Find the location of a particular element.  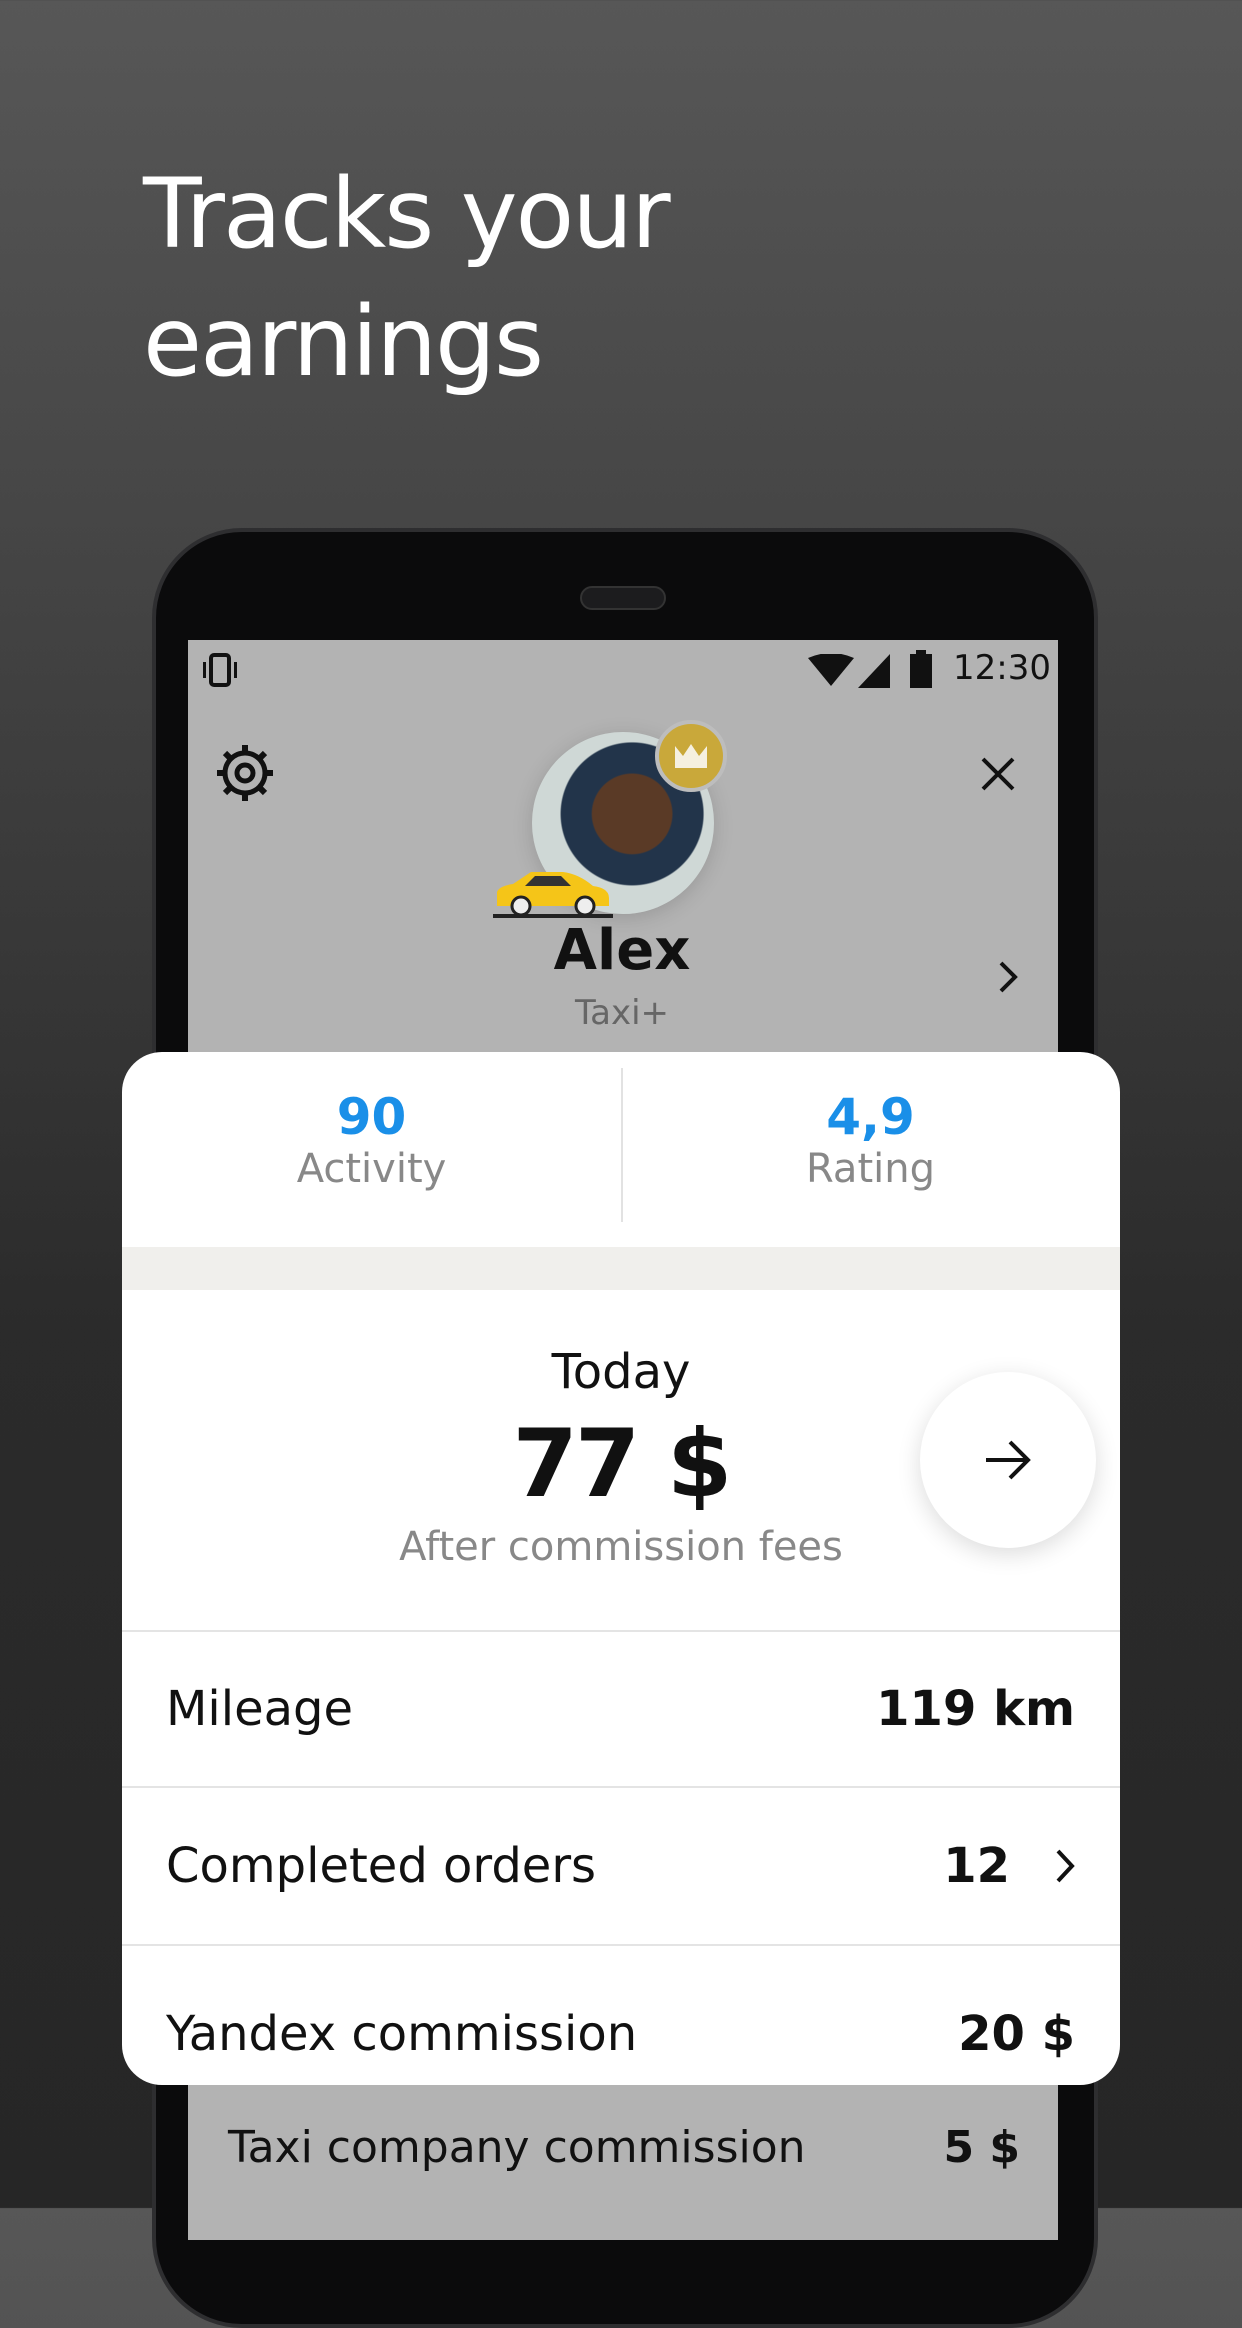

taxi-car-icon is located at coordinates (553, 895).